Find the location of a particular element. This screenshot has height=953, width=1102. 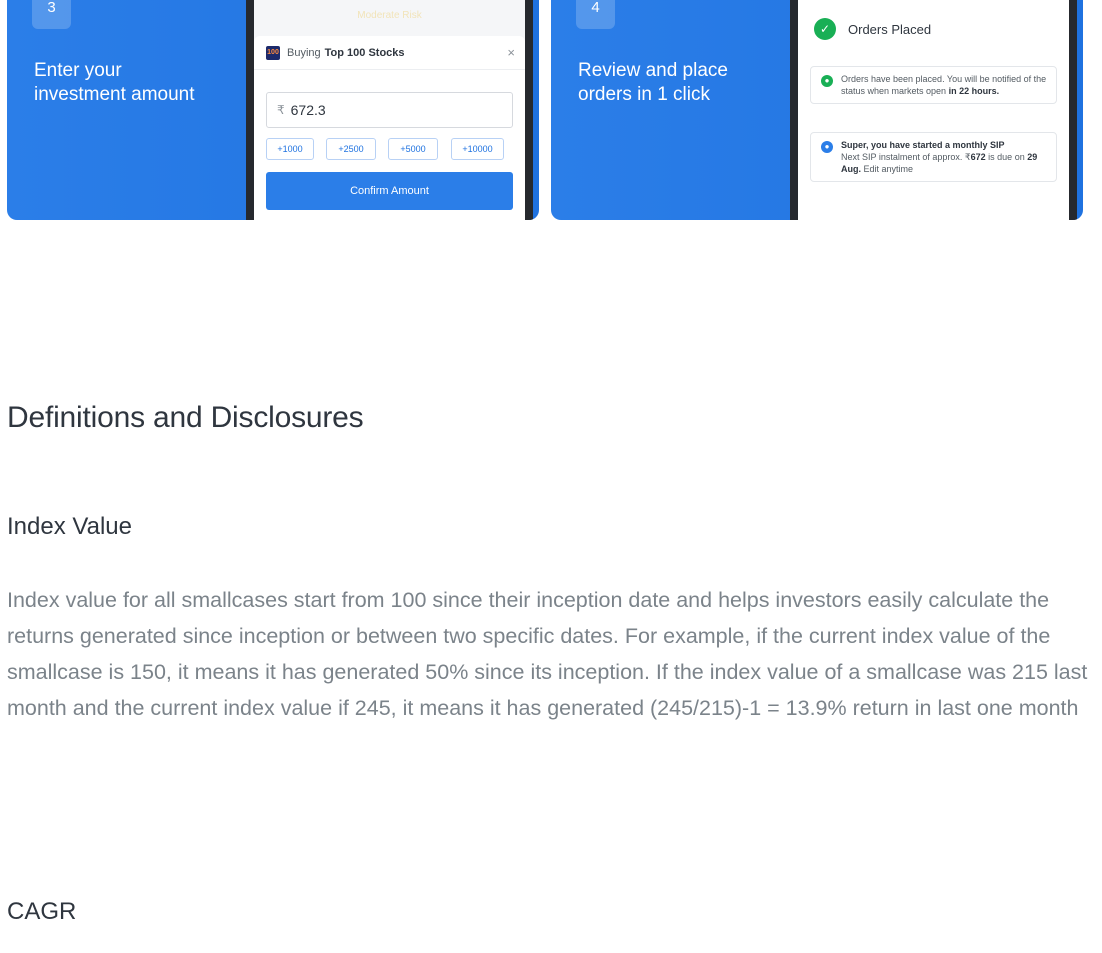

amount-input: ₹ 672.3 is located at coordinates (389, 110).